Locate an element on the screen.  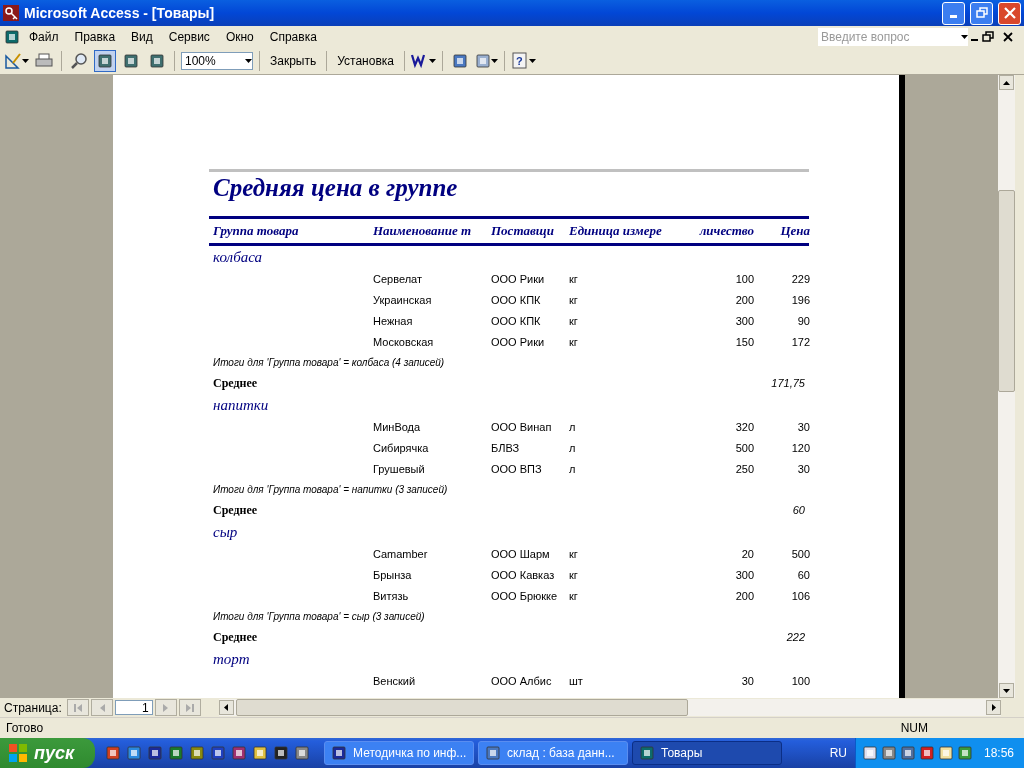
table-cell-text: ООО Албис is located at coordinates (522, 680).